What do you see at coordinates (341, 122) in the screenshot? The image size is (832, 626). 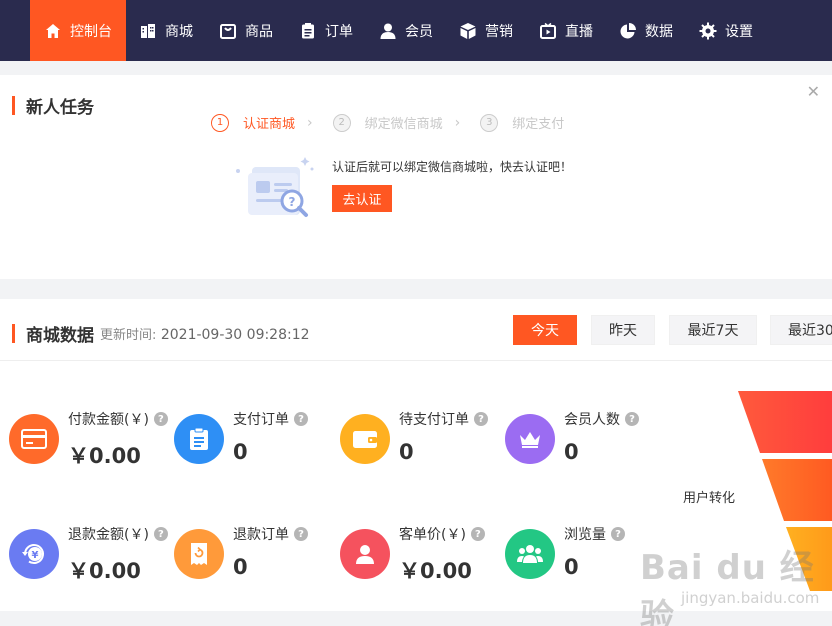 I see `step-number: 2` at bounding box center [341, 122].